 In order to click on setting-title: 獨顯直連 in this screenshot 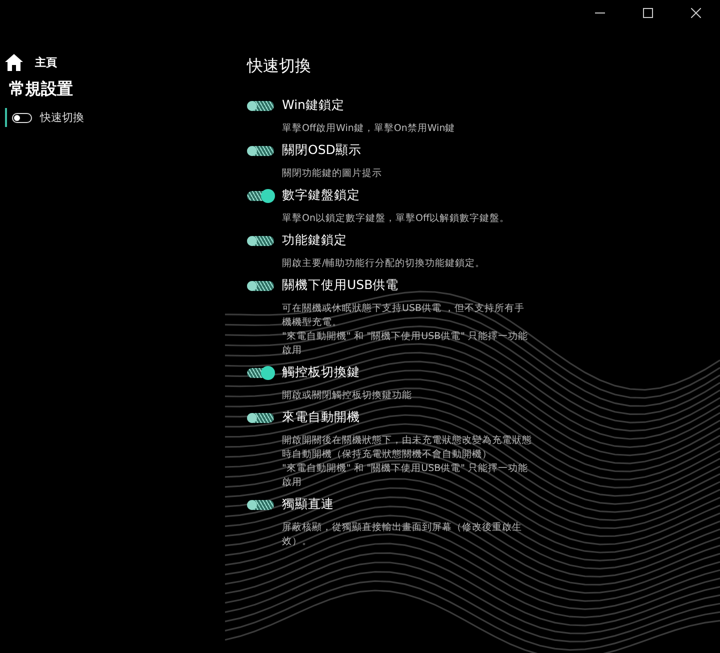, I will do `click(308, 504)`.